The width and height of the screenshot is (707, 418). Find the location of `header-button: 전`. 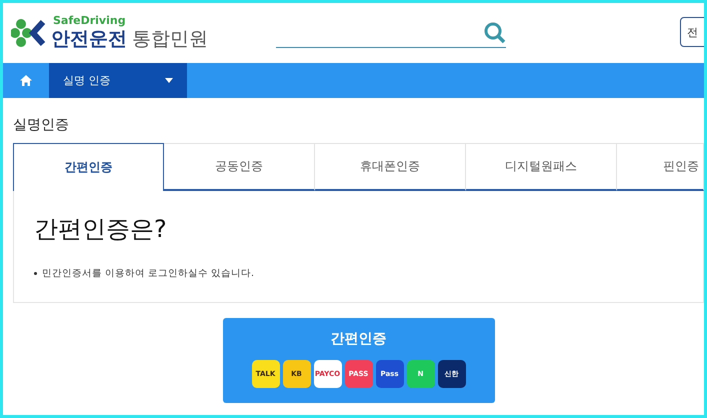

header-button: 전 is located at coordinates (692, 32).